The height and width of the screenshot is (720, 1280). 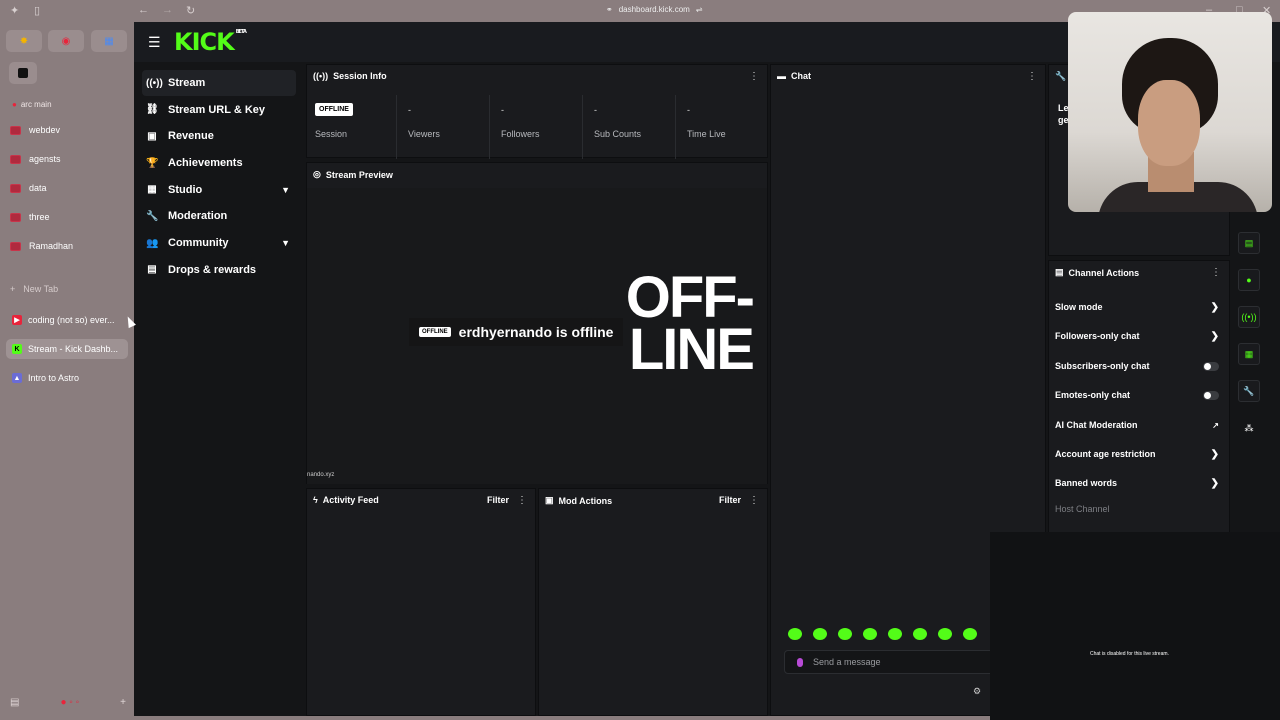 I want to click on preview-icon: ◎, so click(x=317, y=174).